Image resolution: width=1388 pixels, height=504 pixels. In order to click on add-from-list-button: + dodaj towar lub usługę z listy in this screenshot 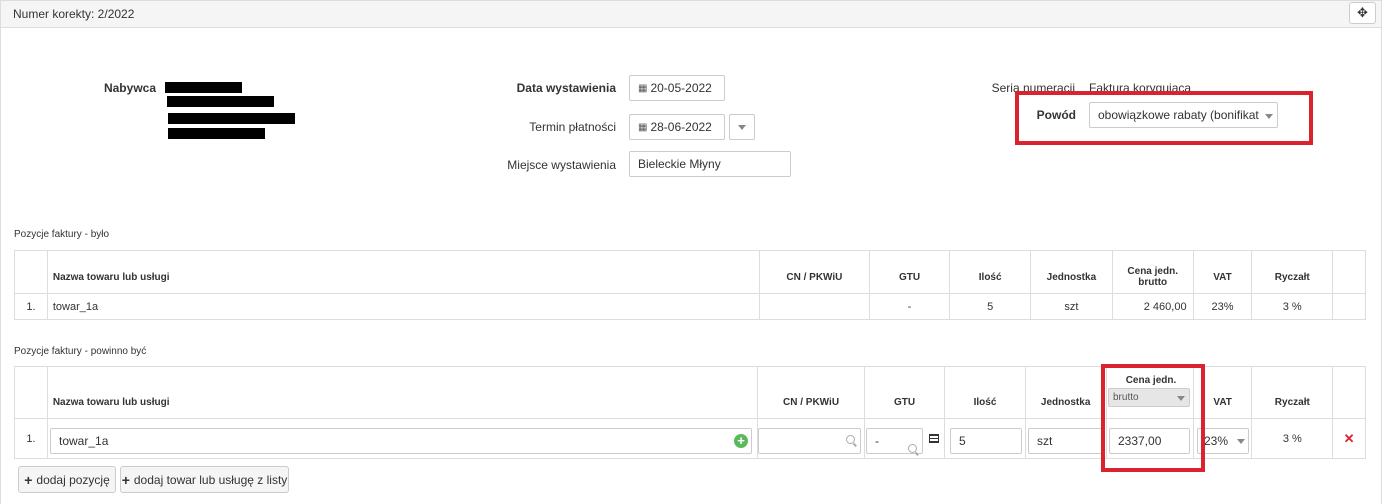, I will do `click(204, 479)`.